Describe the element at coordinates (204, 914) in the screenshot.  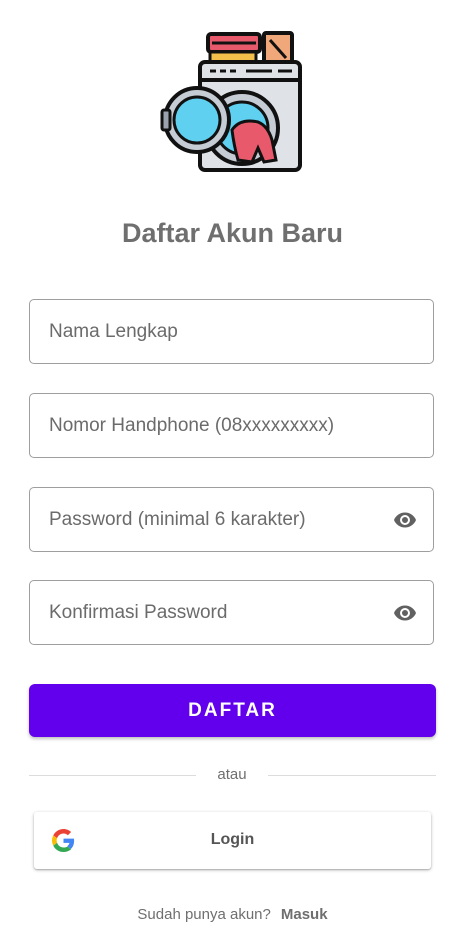
I see `login-prompt-text: Sudah punya akun?` at that location.